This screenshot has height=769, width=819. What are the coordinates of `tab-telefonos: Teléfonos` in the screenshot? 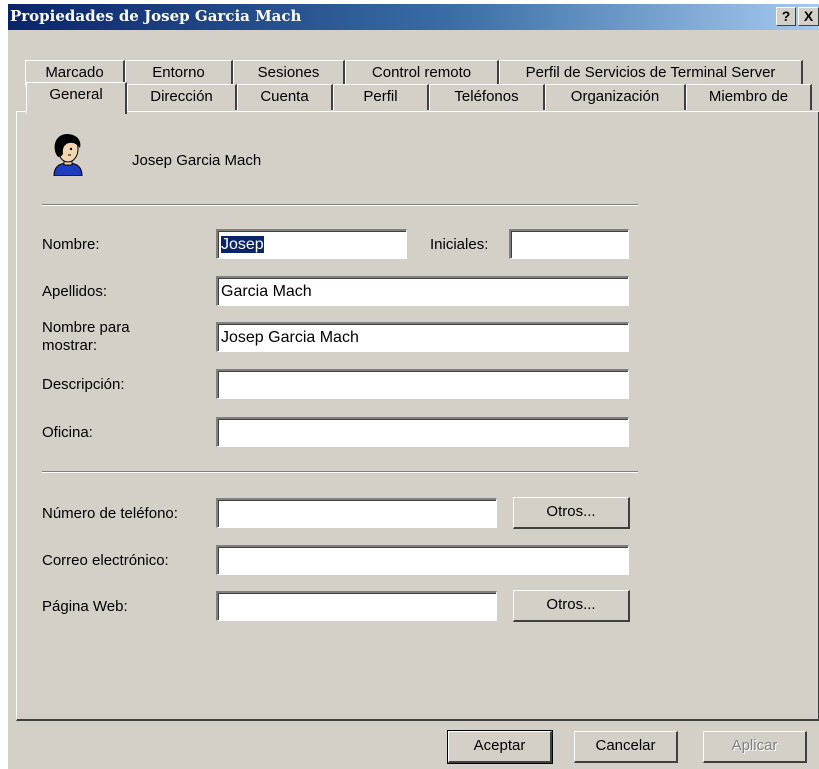 It's located at (487, 97).